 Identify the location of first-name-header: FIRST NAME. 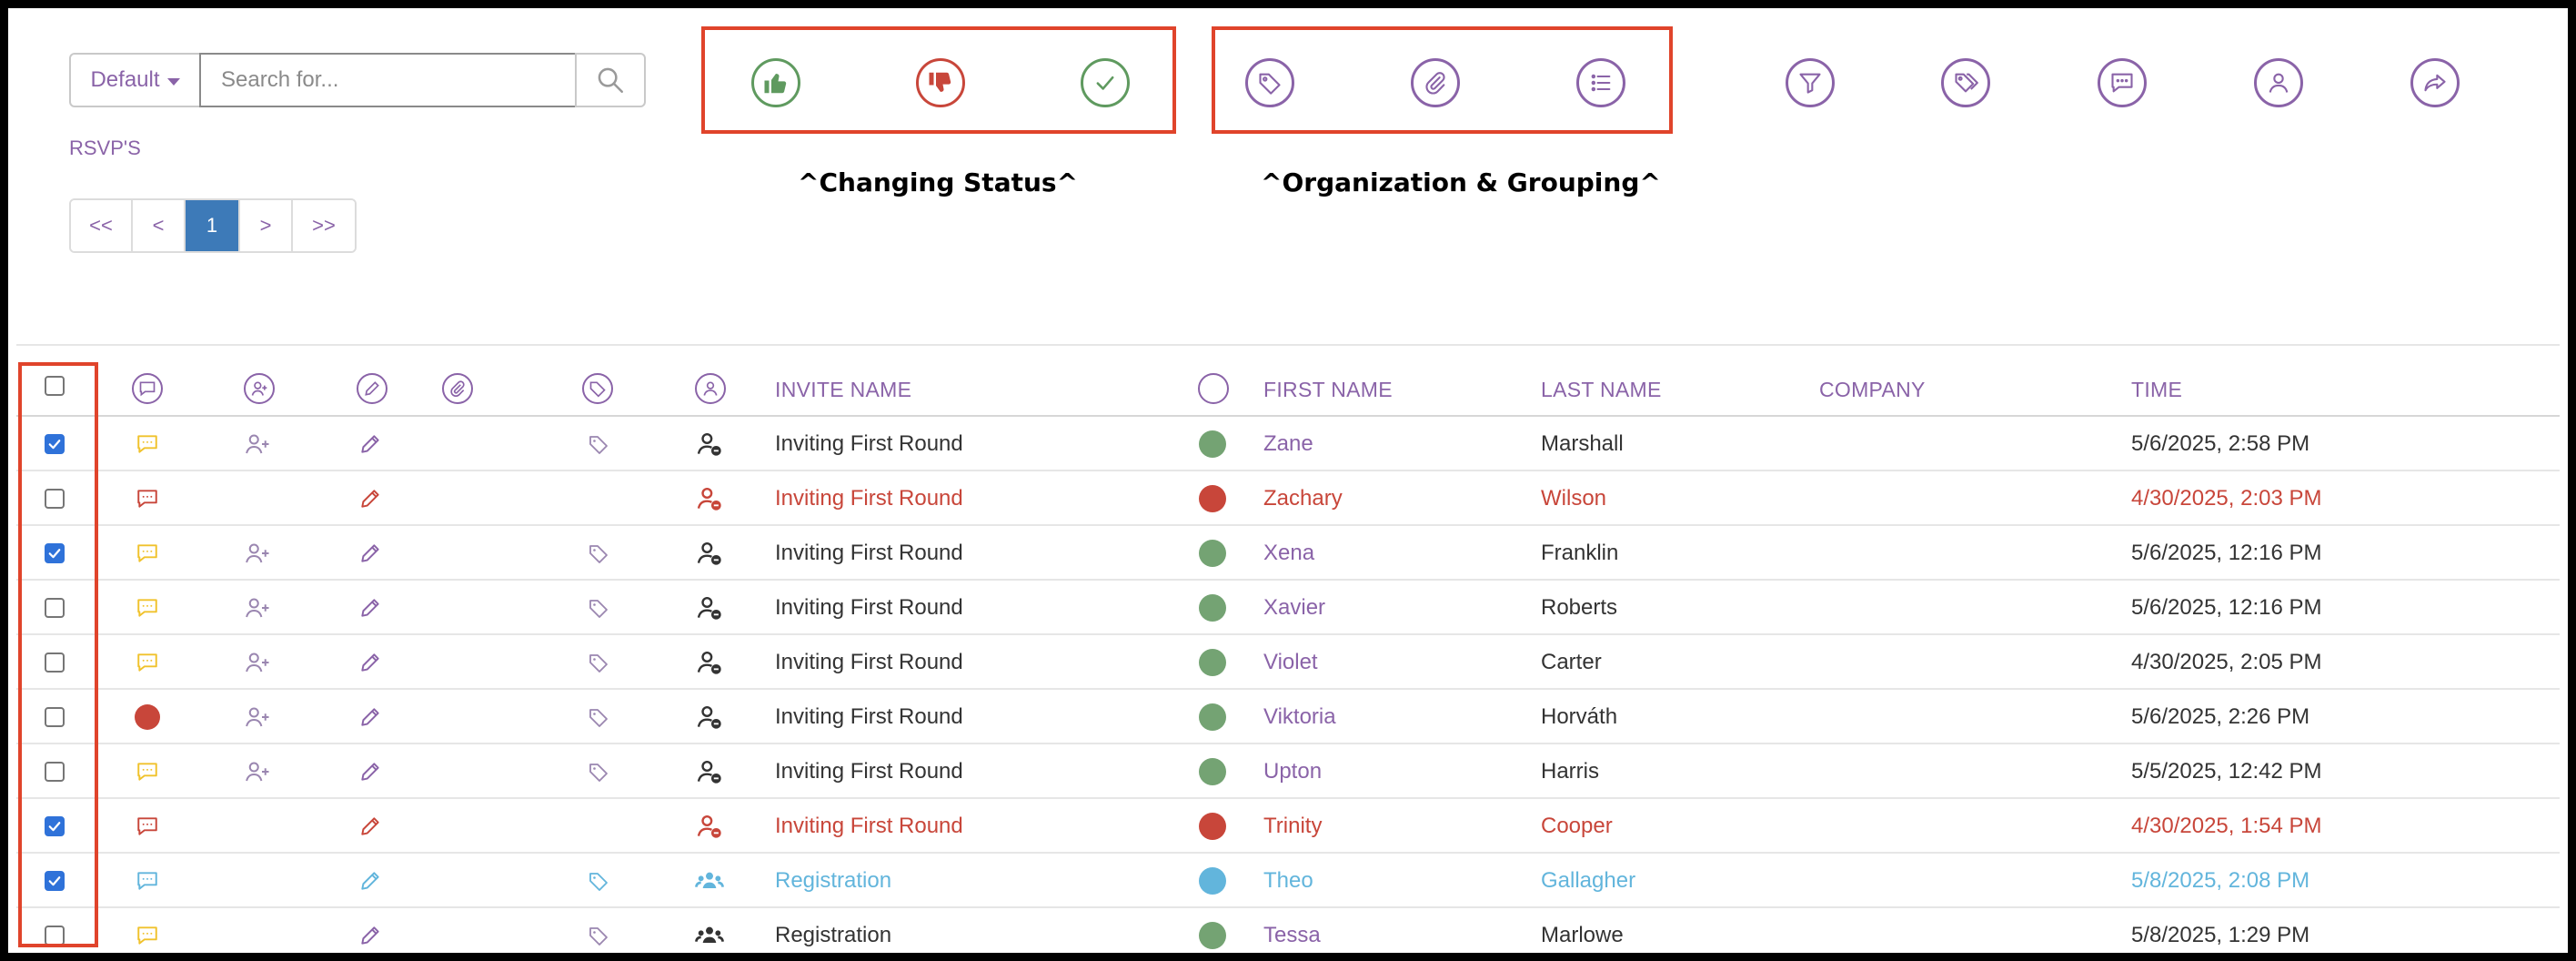
(1328, 390).